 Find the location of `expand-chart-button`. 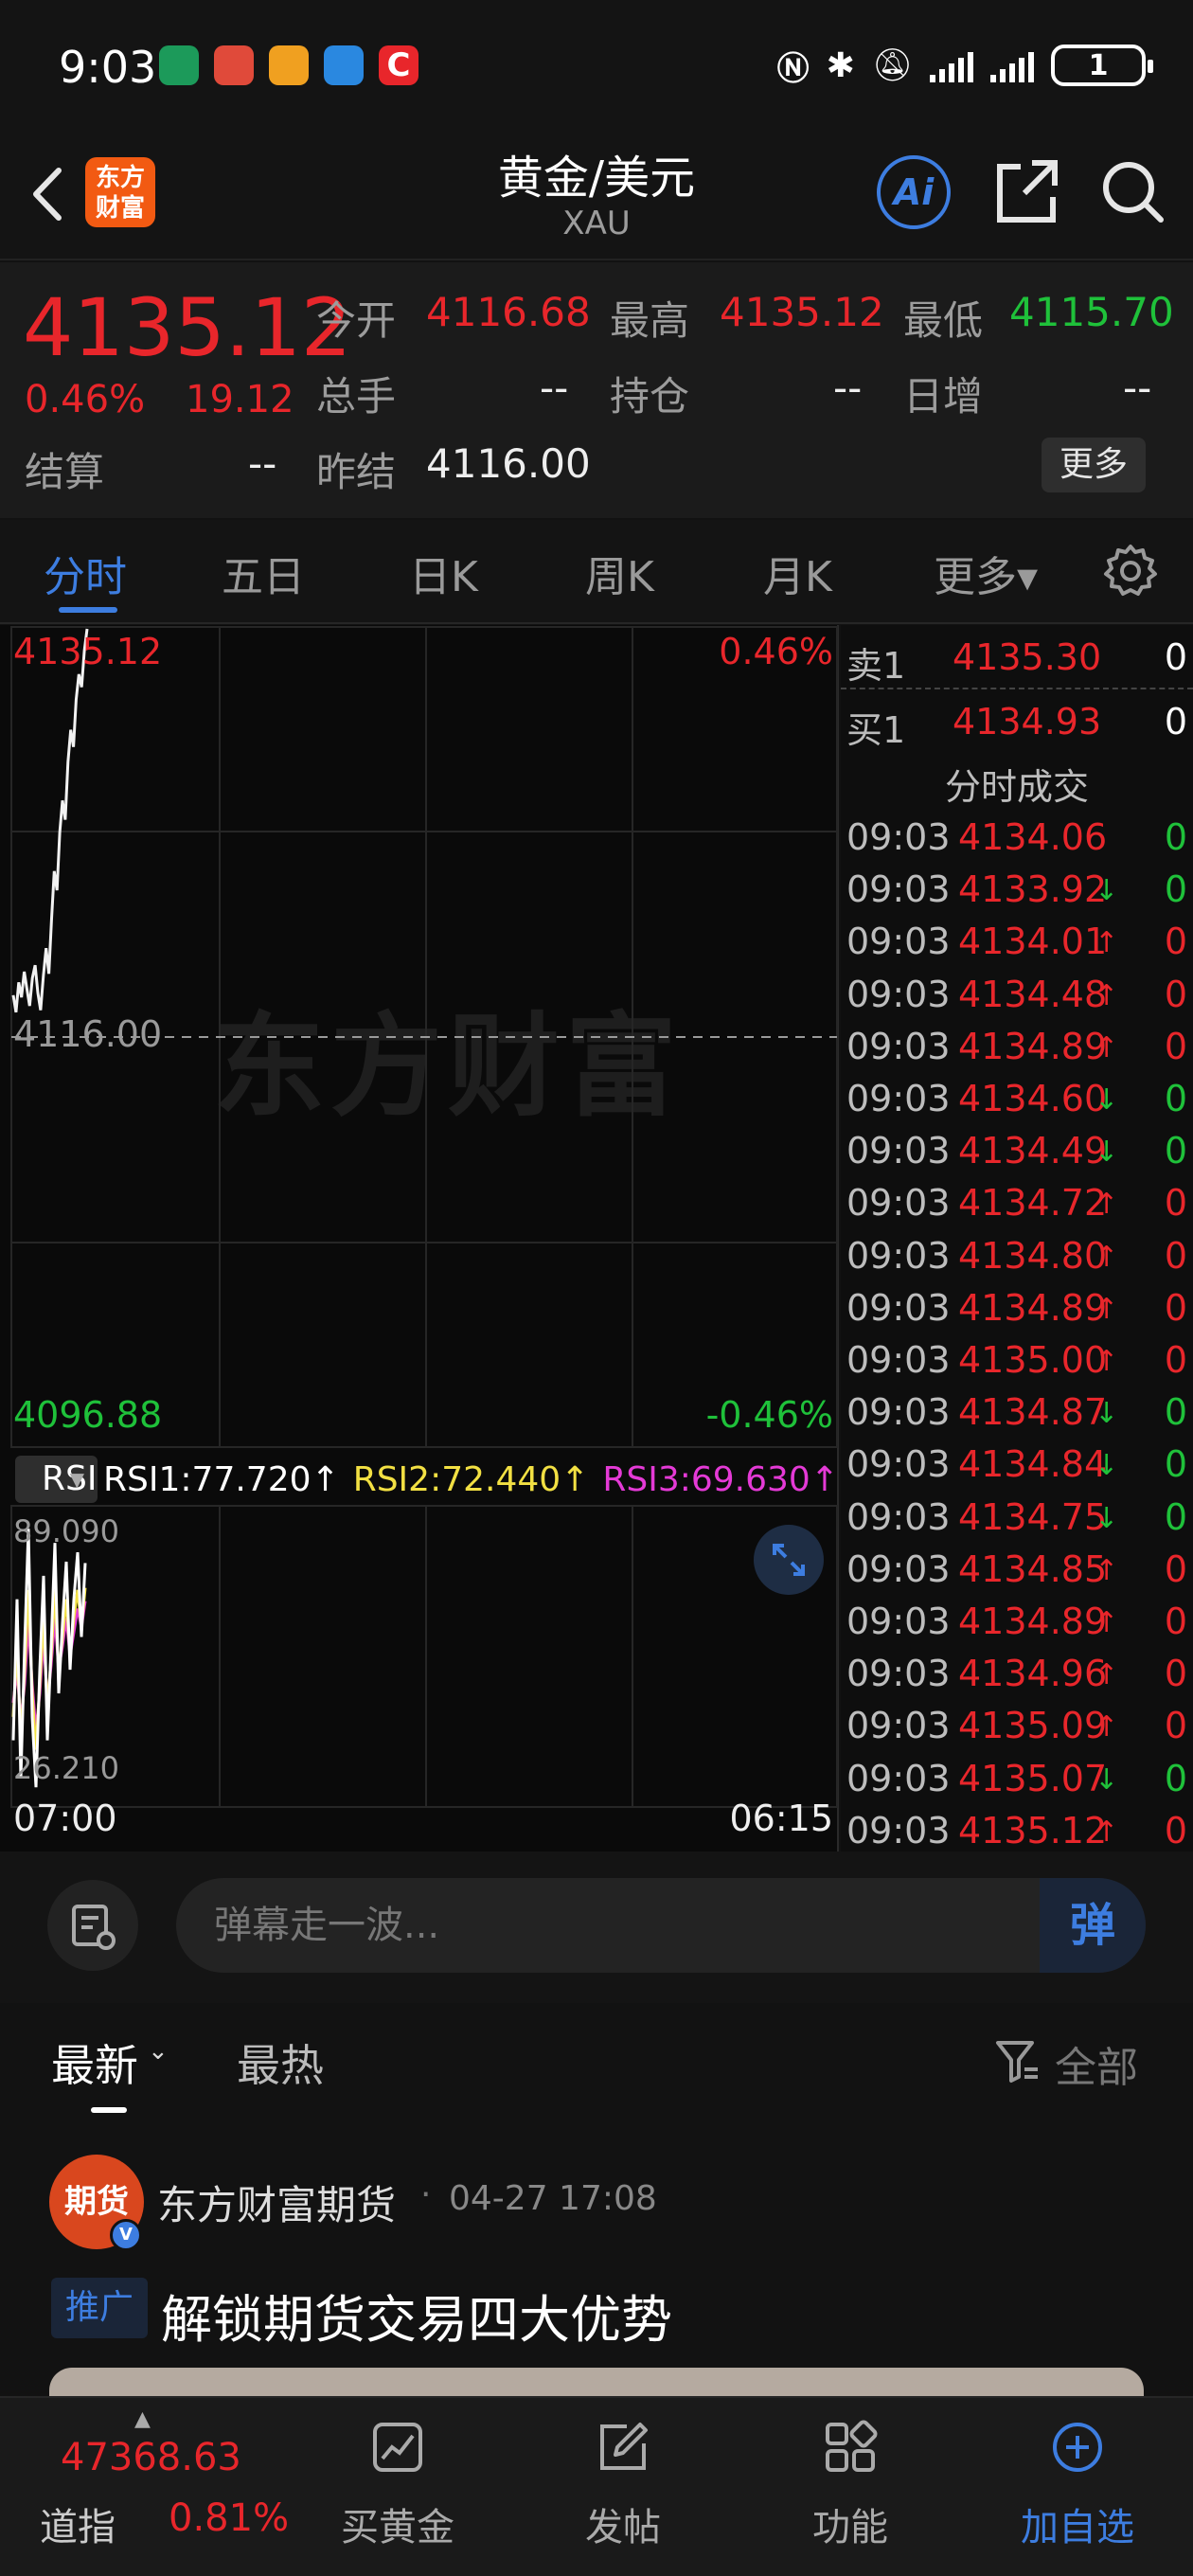

expand-chart-button is located at coordinates (789, 1560).